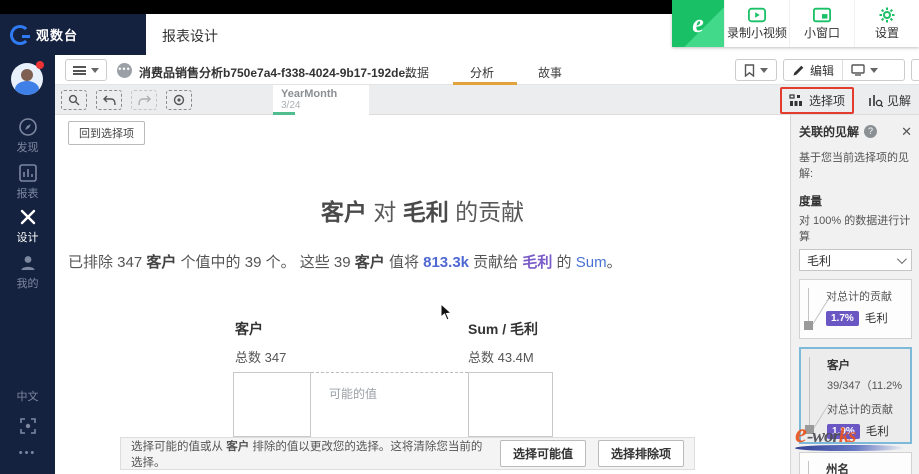 The height and width of the screenshot is (474, 919). What do you see at coordinates (837, 469) in the screenshot?
I see `card-title: 州名` at bounding box center [837, 469].